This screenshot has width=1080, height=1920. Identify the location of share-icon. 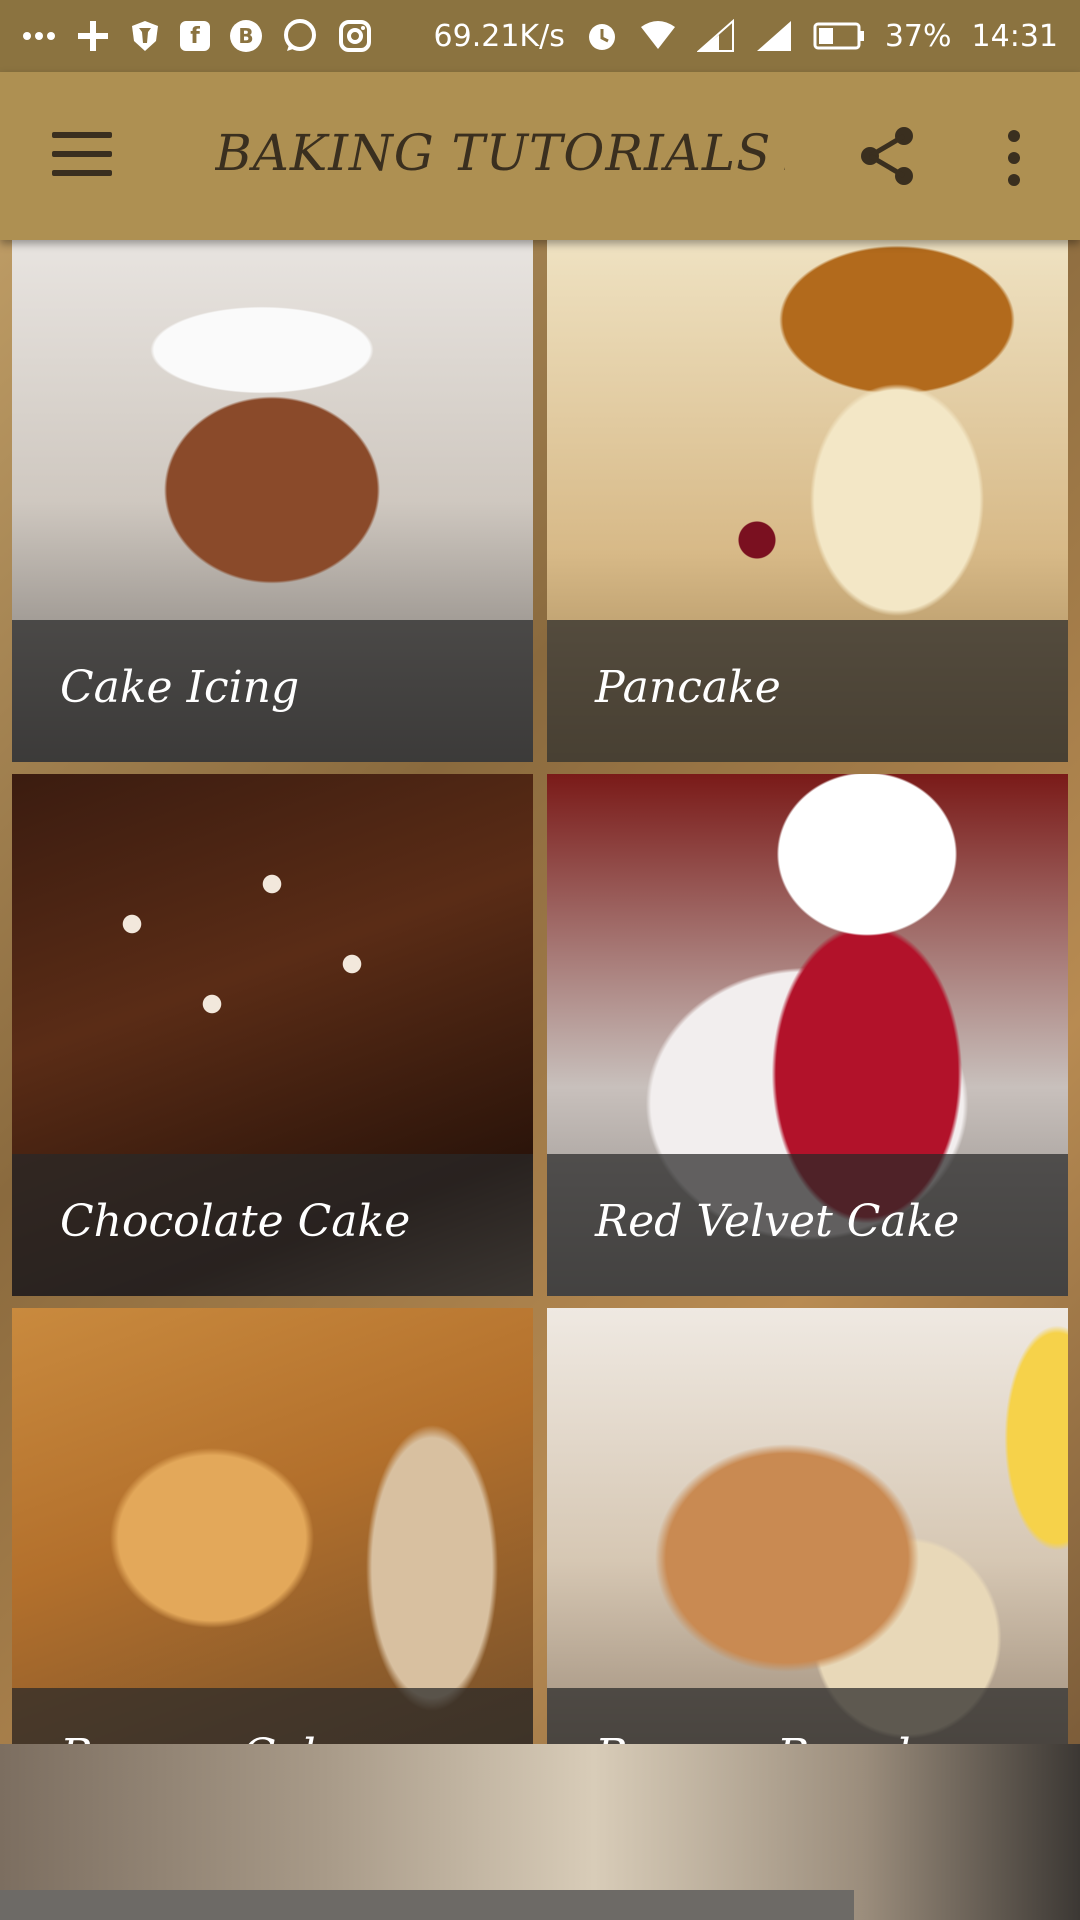
(887, 156).